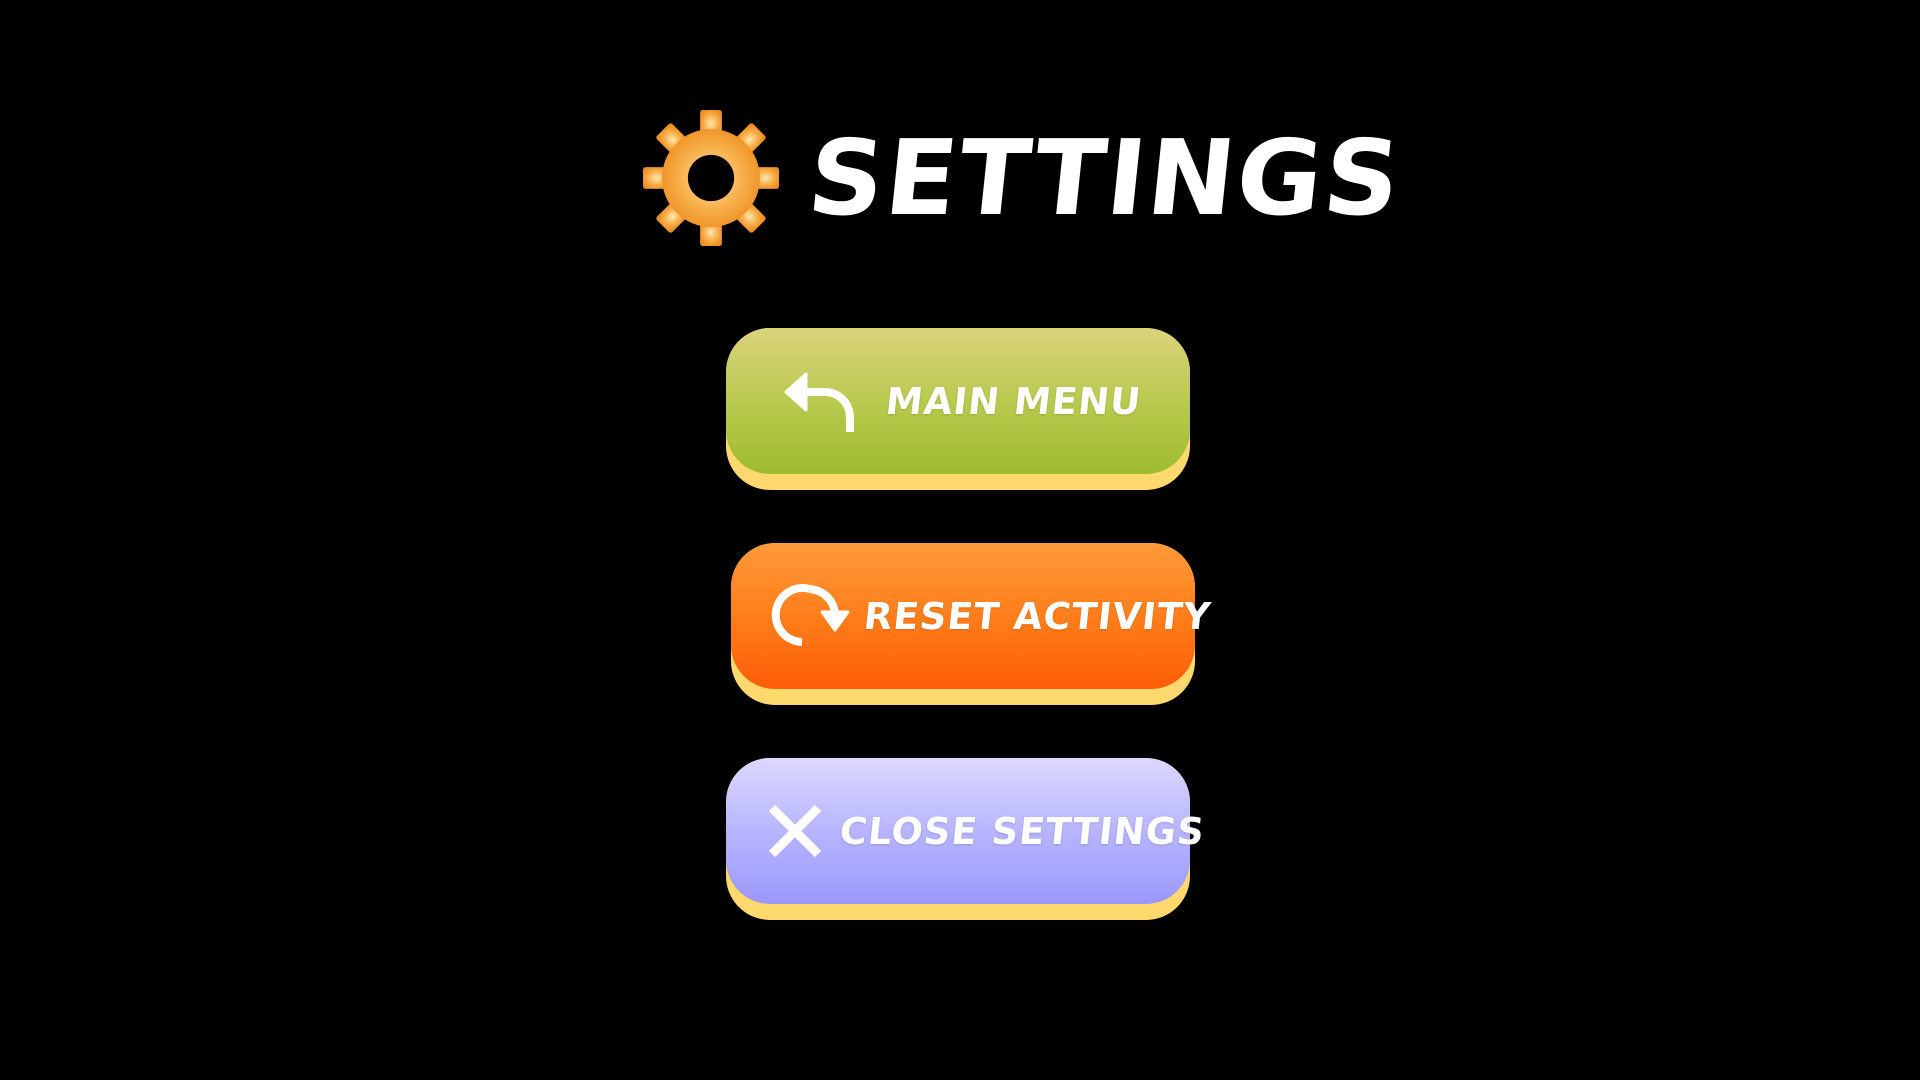  What do you see at coordinates (819, 402) in the screenshot?
I see `undo-arrow-icon` at bounding box center [819, 402].